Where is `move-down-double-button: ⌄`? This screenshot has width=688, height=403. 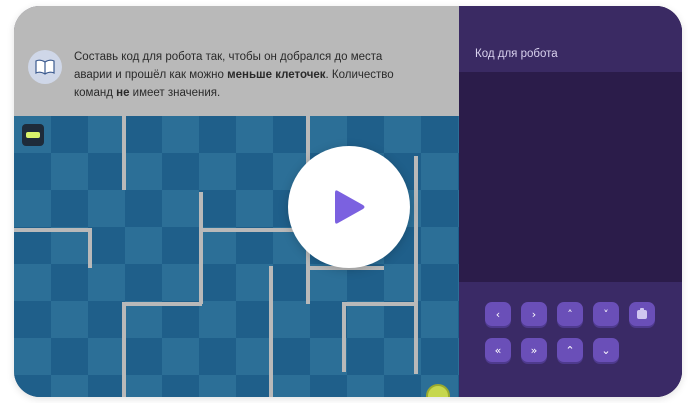
move-down-double-button: ⌄ is located at coordinates (606, 350).